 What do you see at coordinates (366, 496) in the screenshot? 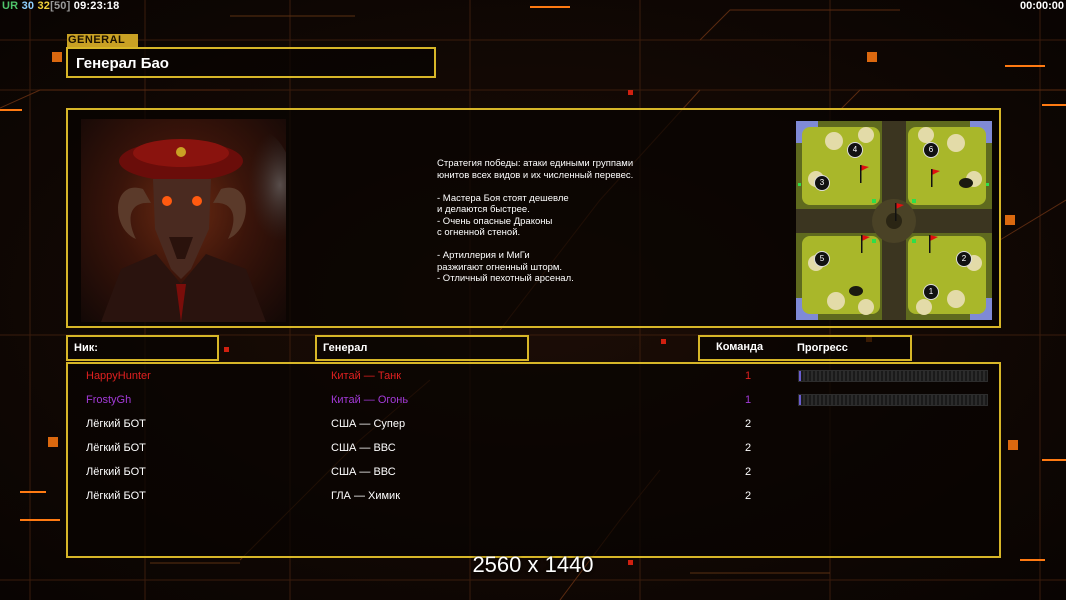
I see `player-general: ГЛА — Химик` at bounding box center [366, 496].